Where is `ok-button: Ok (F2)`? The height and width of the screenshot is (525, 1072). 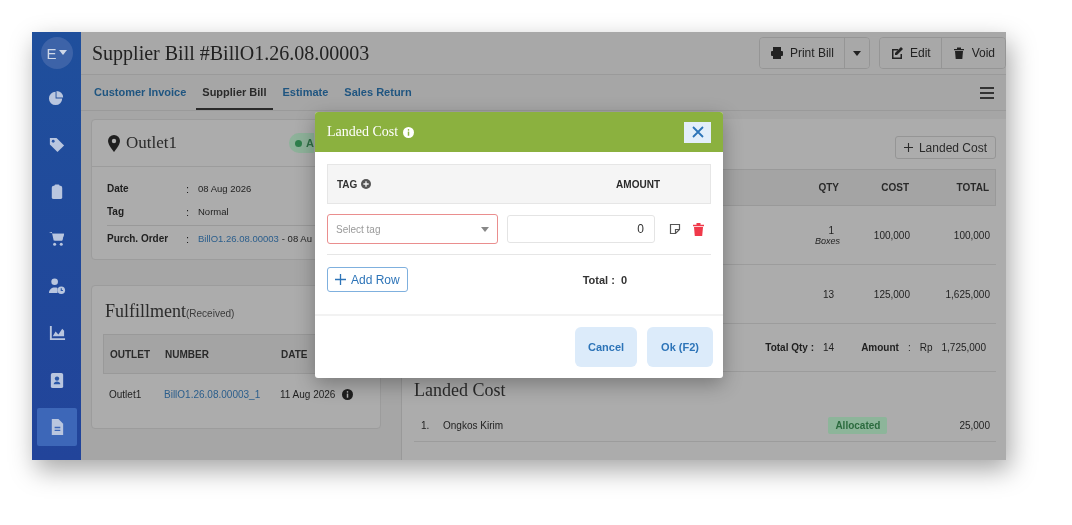
ok-button: Ok (F2) is located at coordinates (680, 347).